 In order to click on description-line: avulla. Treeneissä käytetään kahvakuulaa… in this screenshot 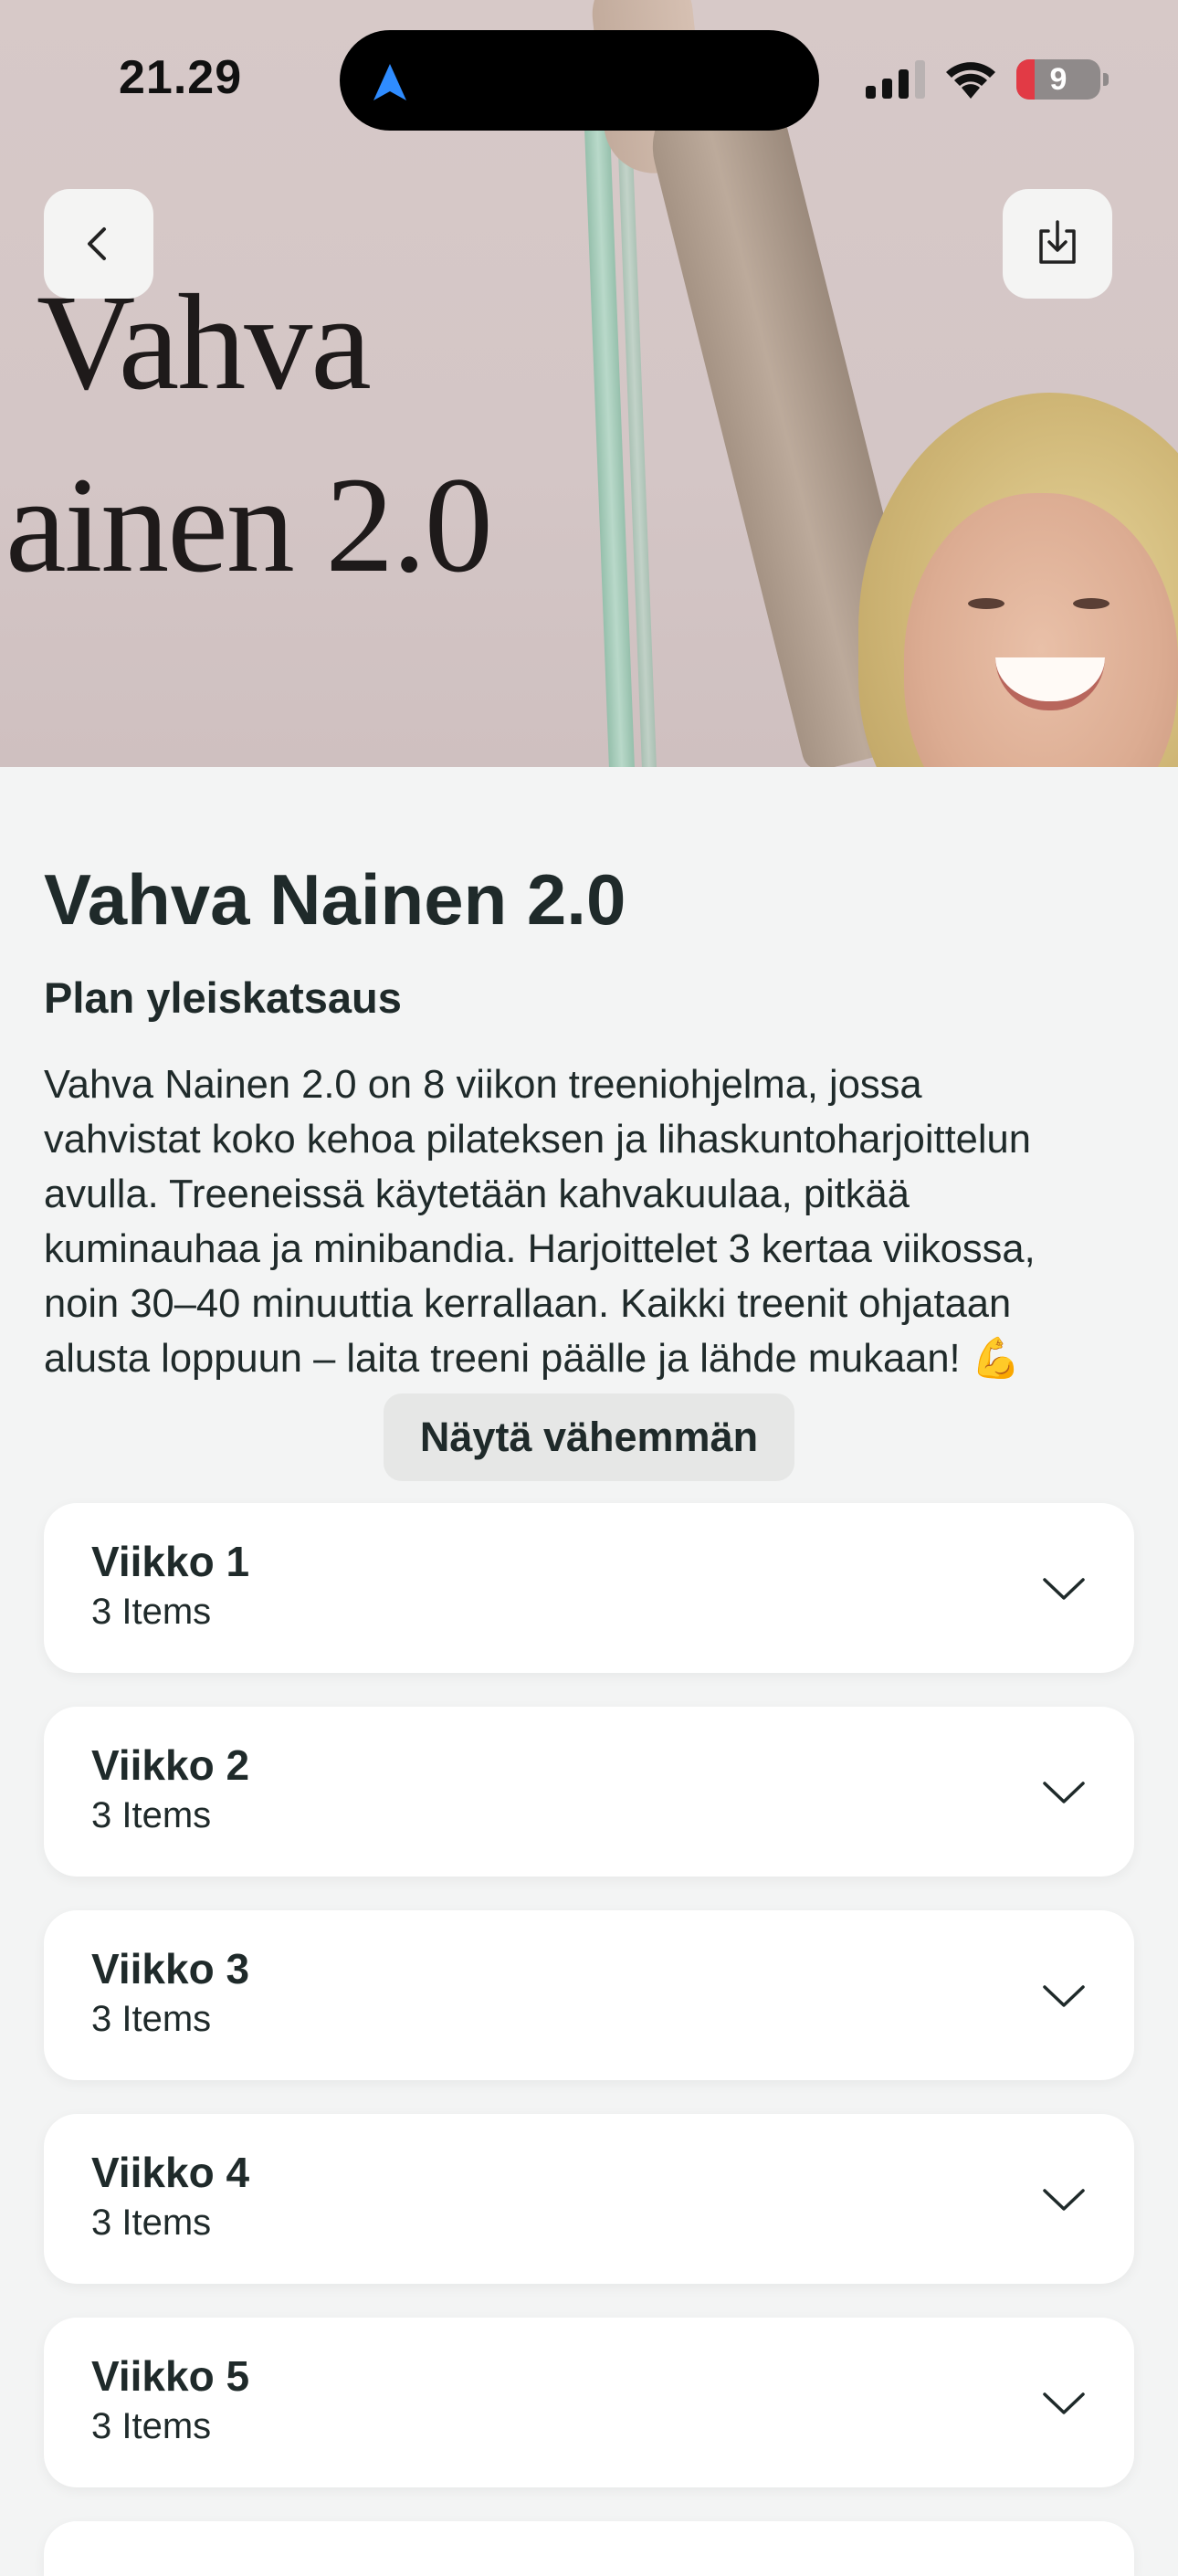, I will do `click(477, 1194)`.